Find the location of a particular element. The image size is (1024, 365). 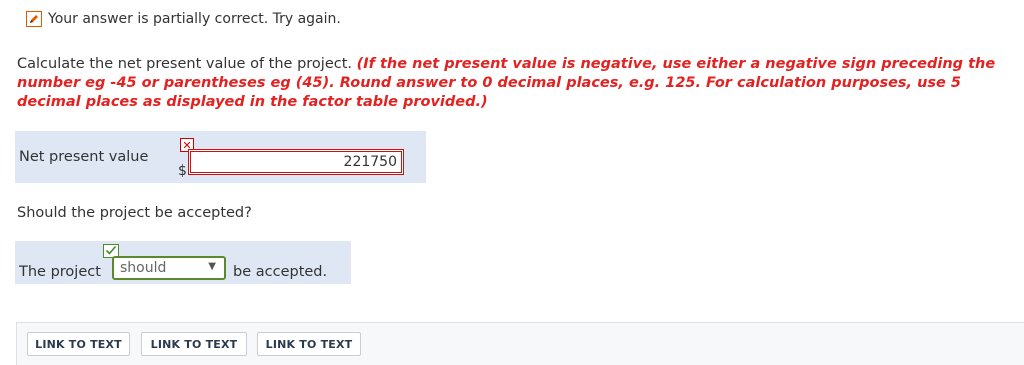

npv-input: 221750 is located at coordinates (296, 162).